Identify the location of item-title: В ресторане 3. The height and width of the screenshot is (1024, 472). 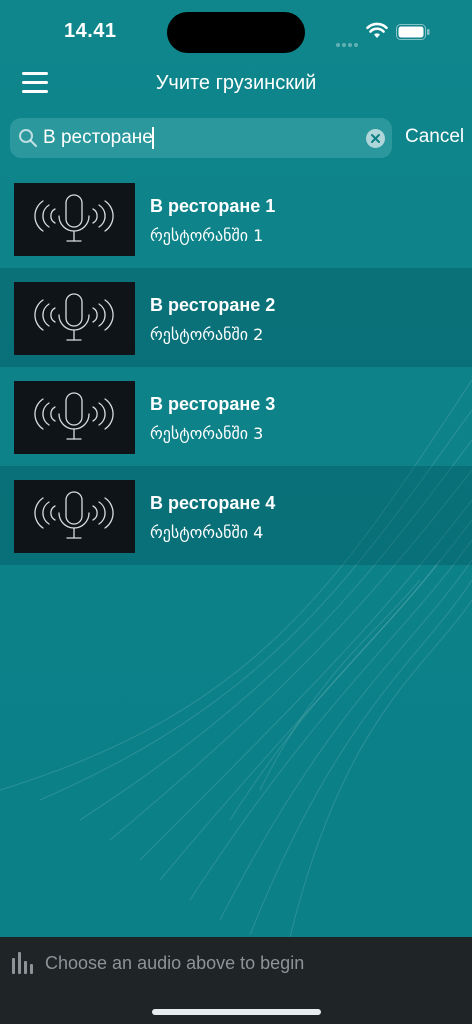
(213, 404).